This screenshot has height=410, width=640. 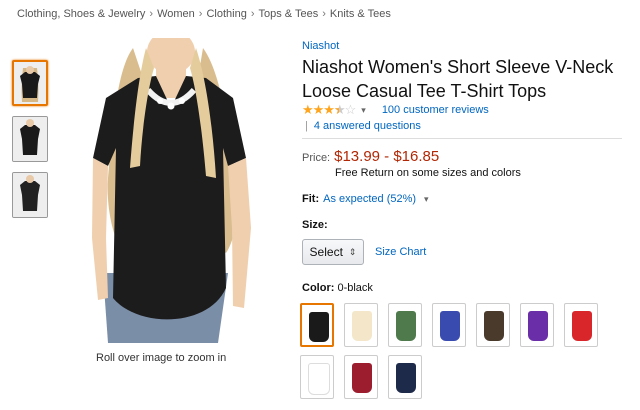 I want to click on breadcrumb-link: Clothing, so click(x=226, y=14).